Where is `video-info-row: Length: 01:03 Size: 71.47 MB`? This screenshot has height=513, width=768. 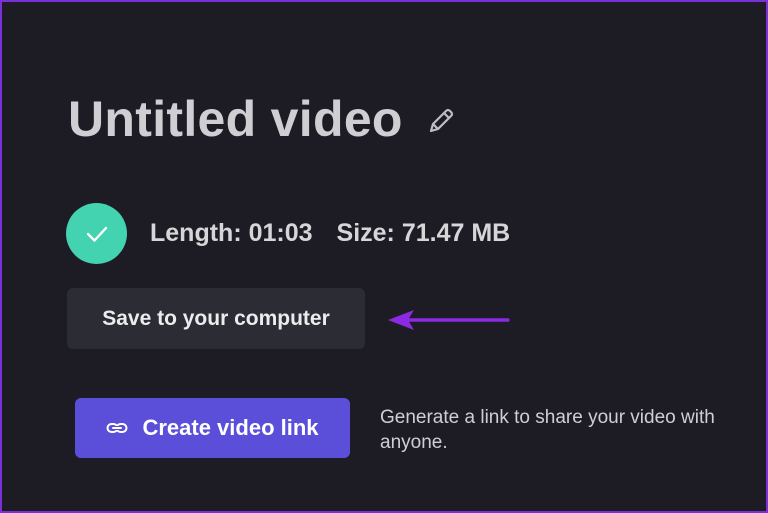
video-info-row: Length: 01:03 Size: 71.47 MB is located at coordinates (288, 233).